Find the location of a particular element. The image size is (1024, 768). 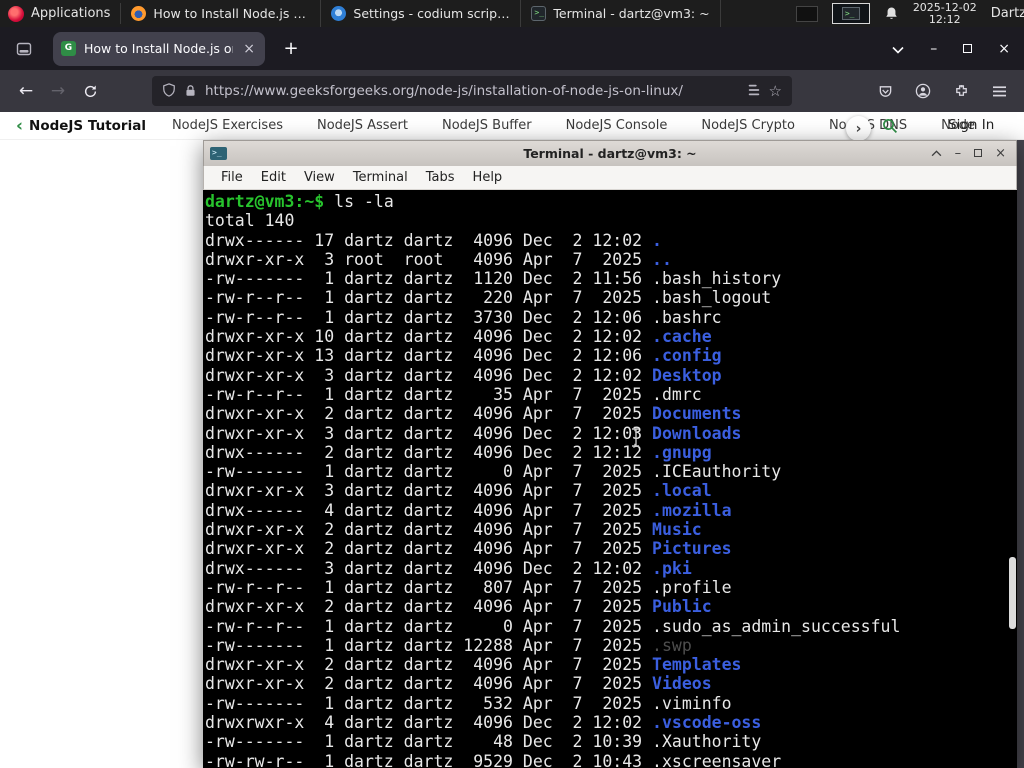

nav-back-chevron-icon: ‹ is located at coordinates (19, 126).